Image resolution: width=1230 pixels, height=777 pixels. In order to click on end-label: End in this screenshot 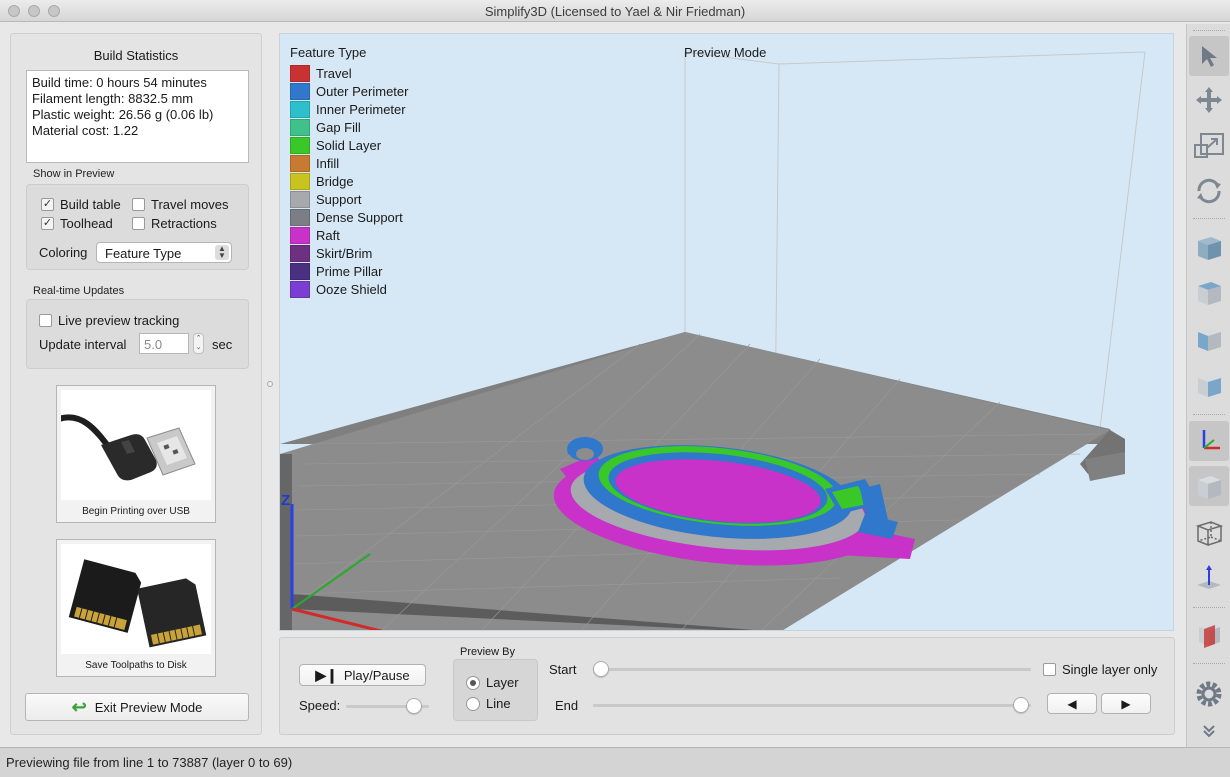, I will do `click(567, 705)`.